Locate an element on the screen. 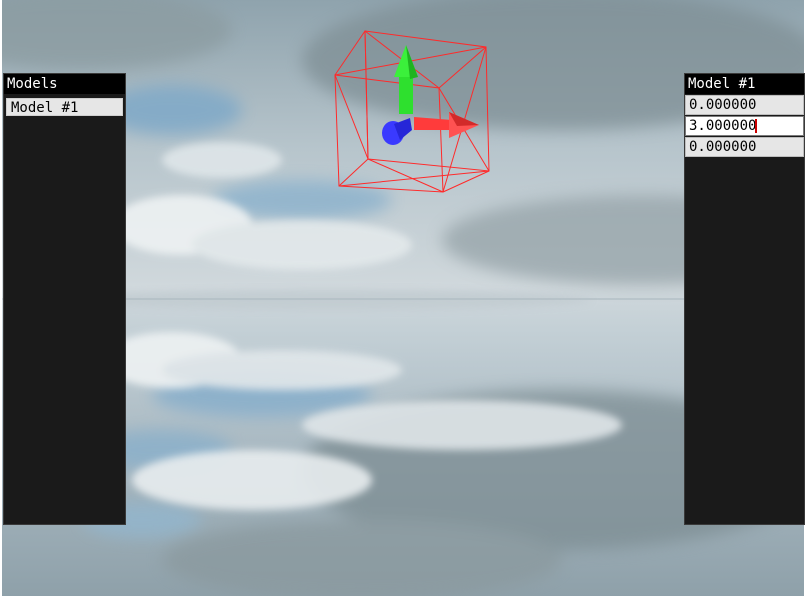  position-y-field: 3.000000 is located at coordinates (744, 126).